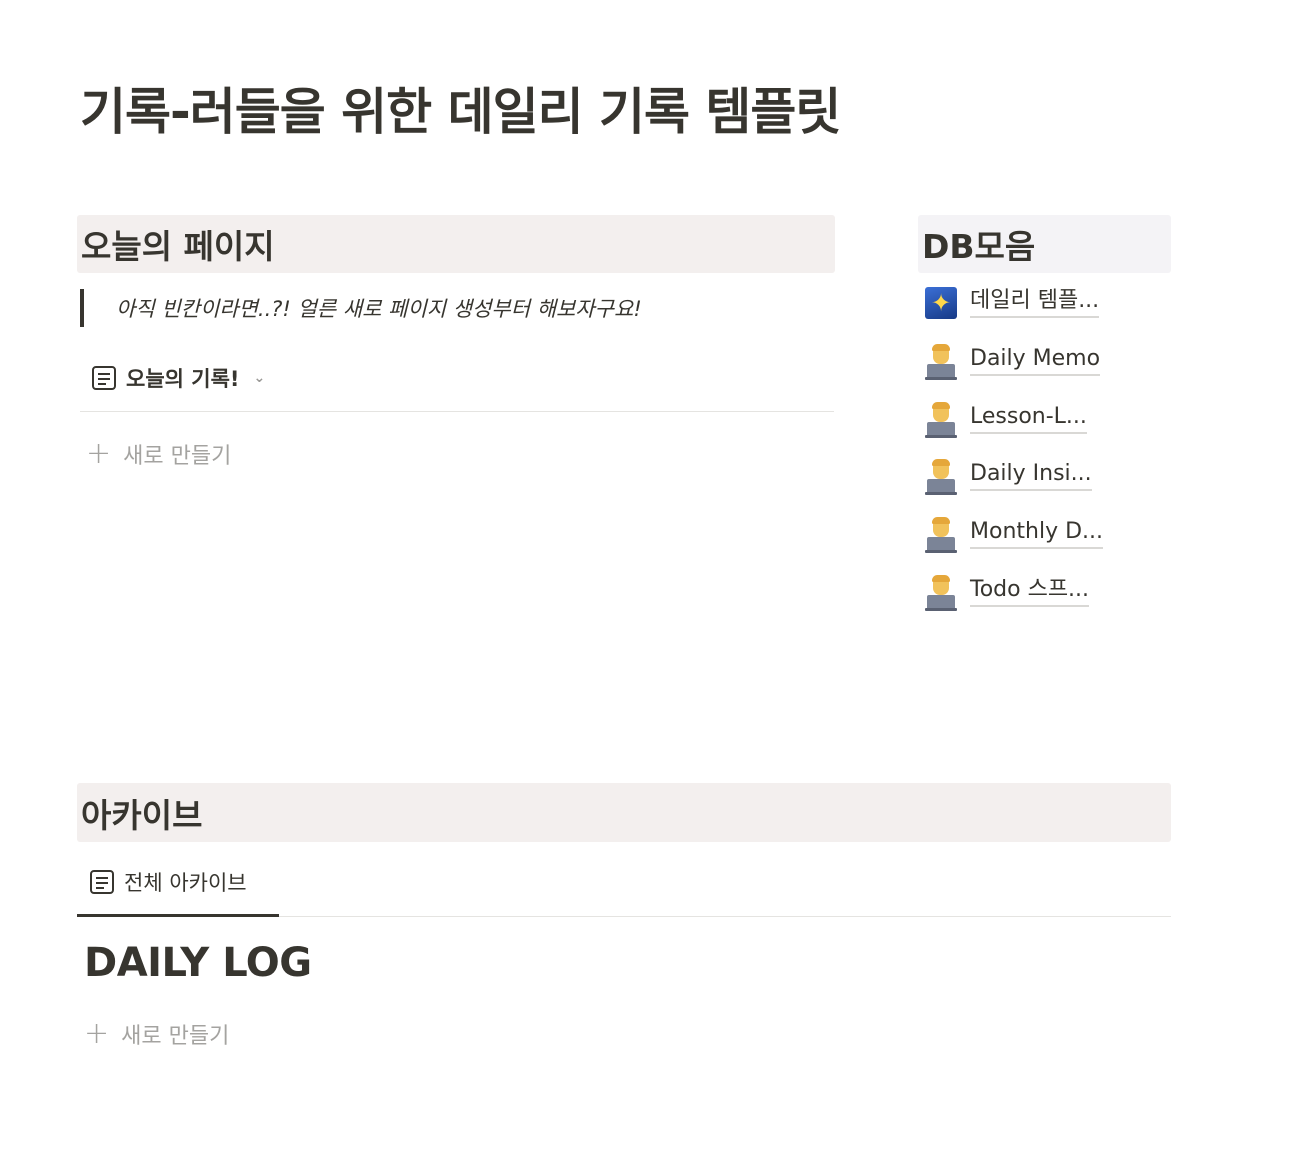 The image size is (1298, 1154). I want to click on shooting-star-icon: ✦, so click(941, 303).